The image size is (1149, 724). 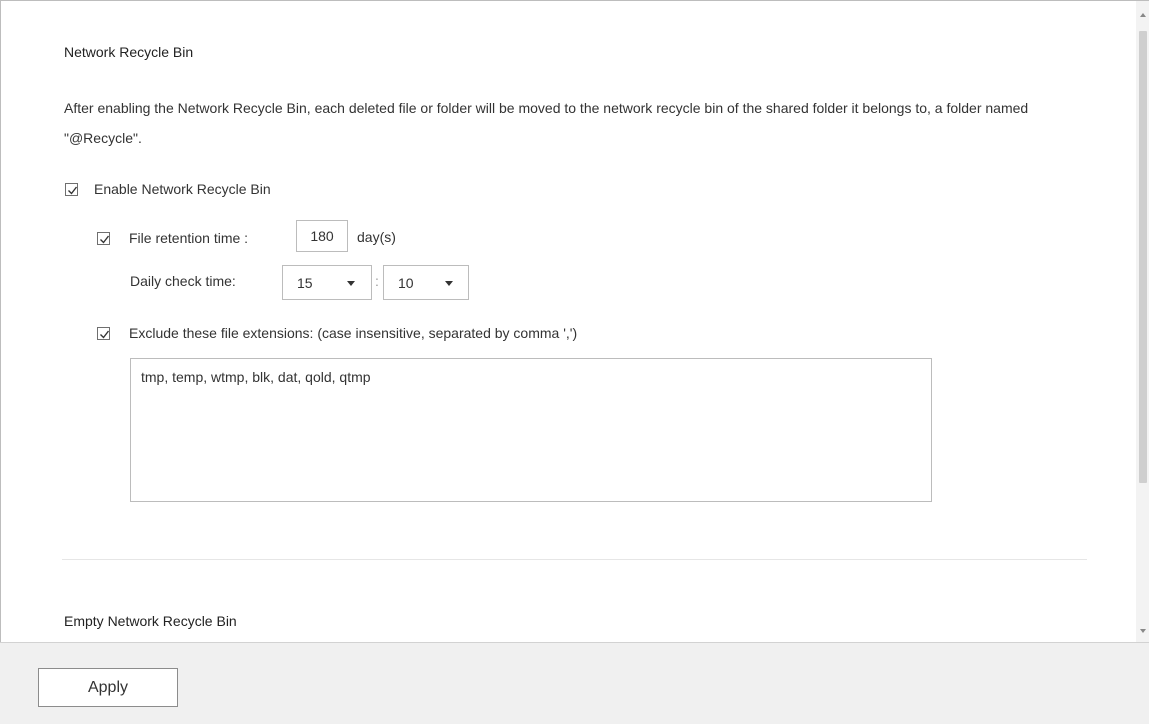 What do you see at coordinates (376, 237) in the screenshot?
I see `retention-unit-label: day(s)` at bounding box center [376, 237].